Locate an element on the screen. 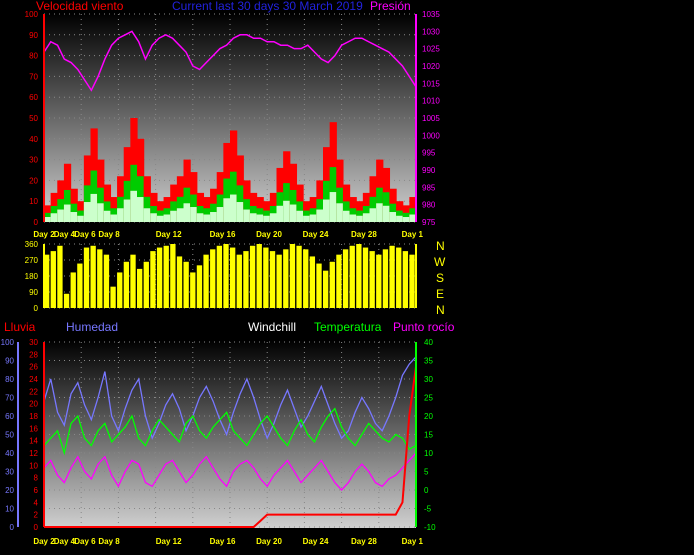 Image resolution: width=694 pixels, height=555 pixels. pressure-y-tick: 1000 is located at coordinates (431, 135).